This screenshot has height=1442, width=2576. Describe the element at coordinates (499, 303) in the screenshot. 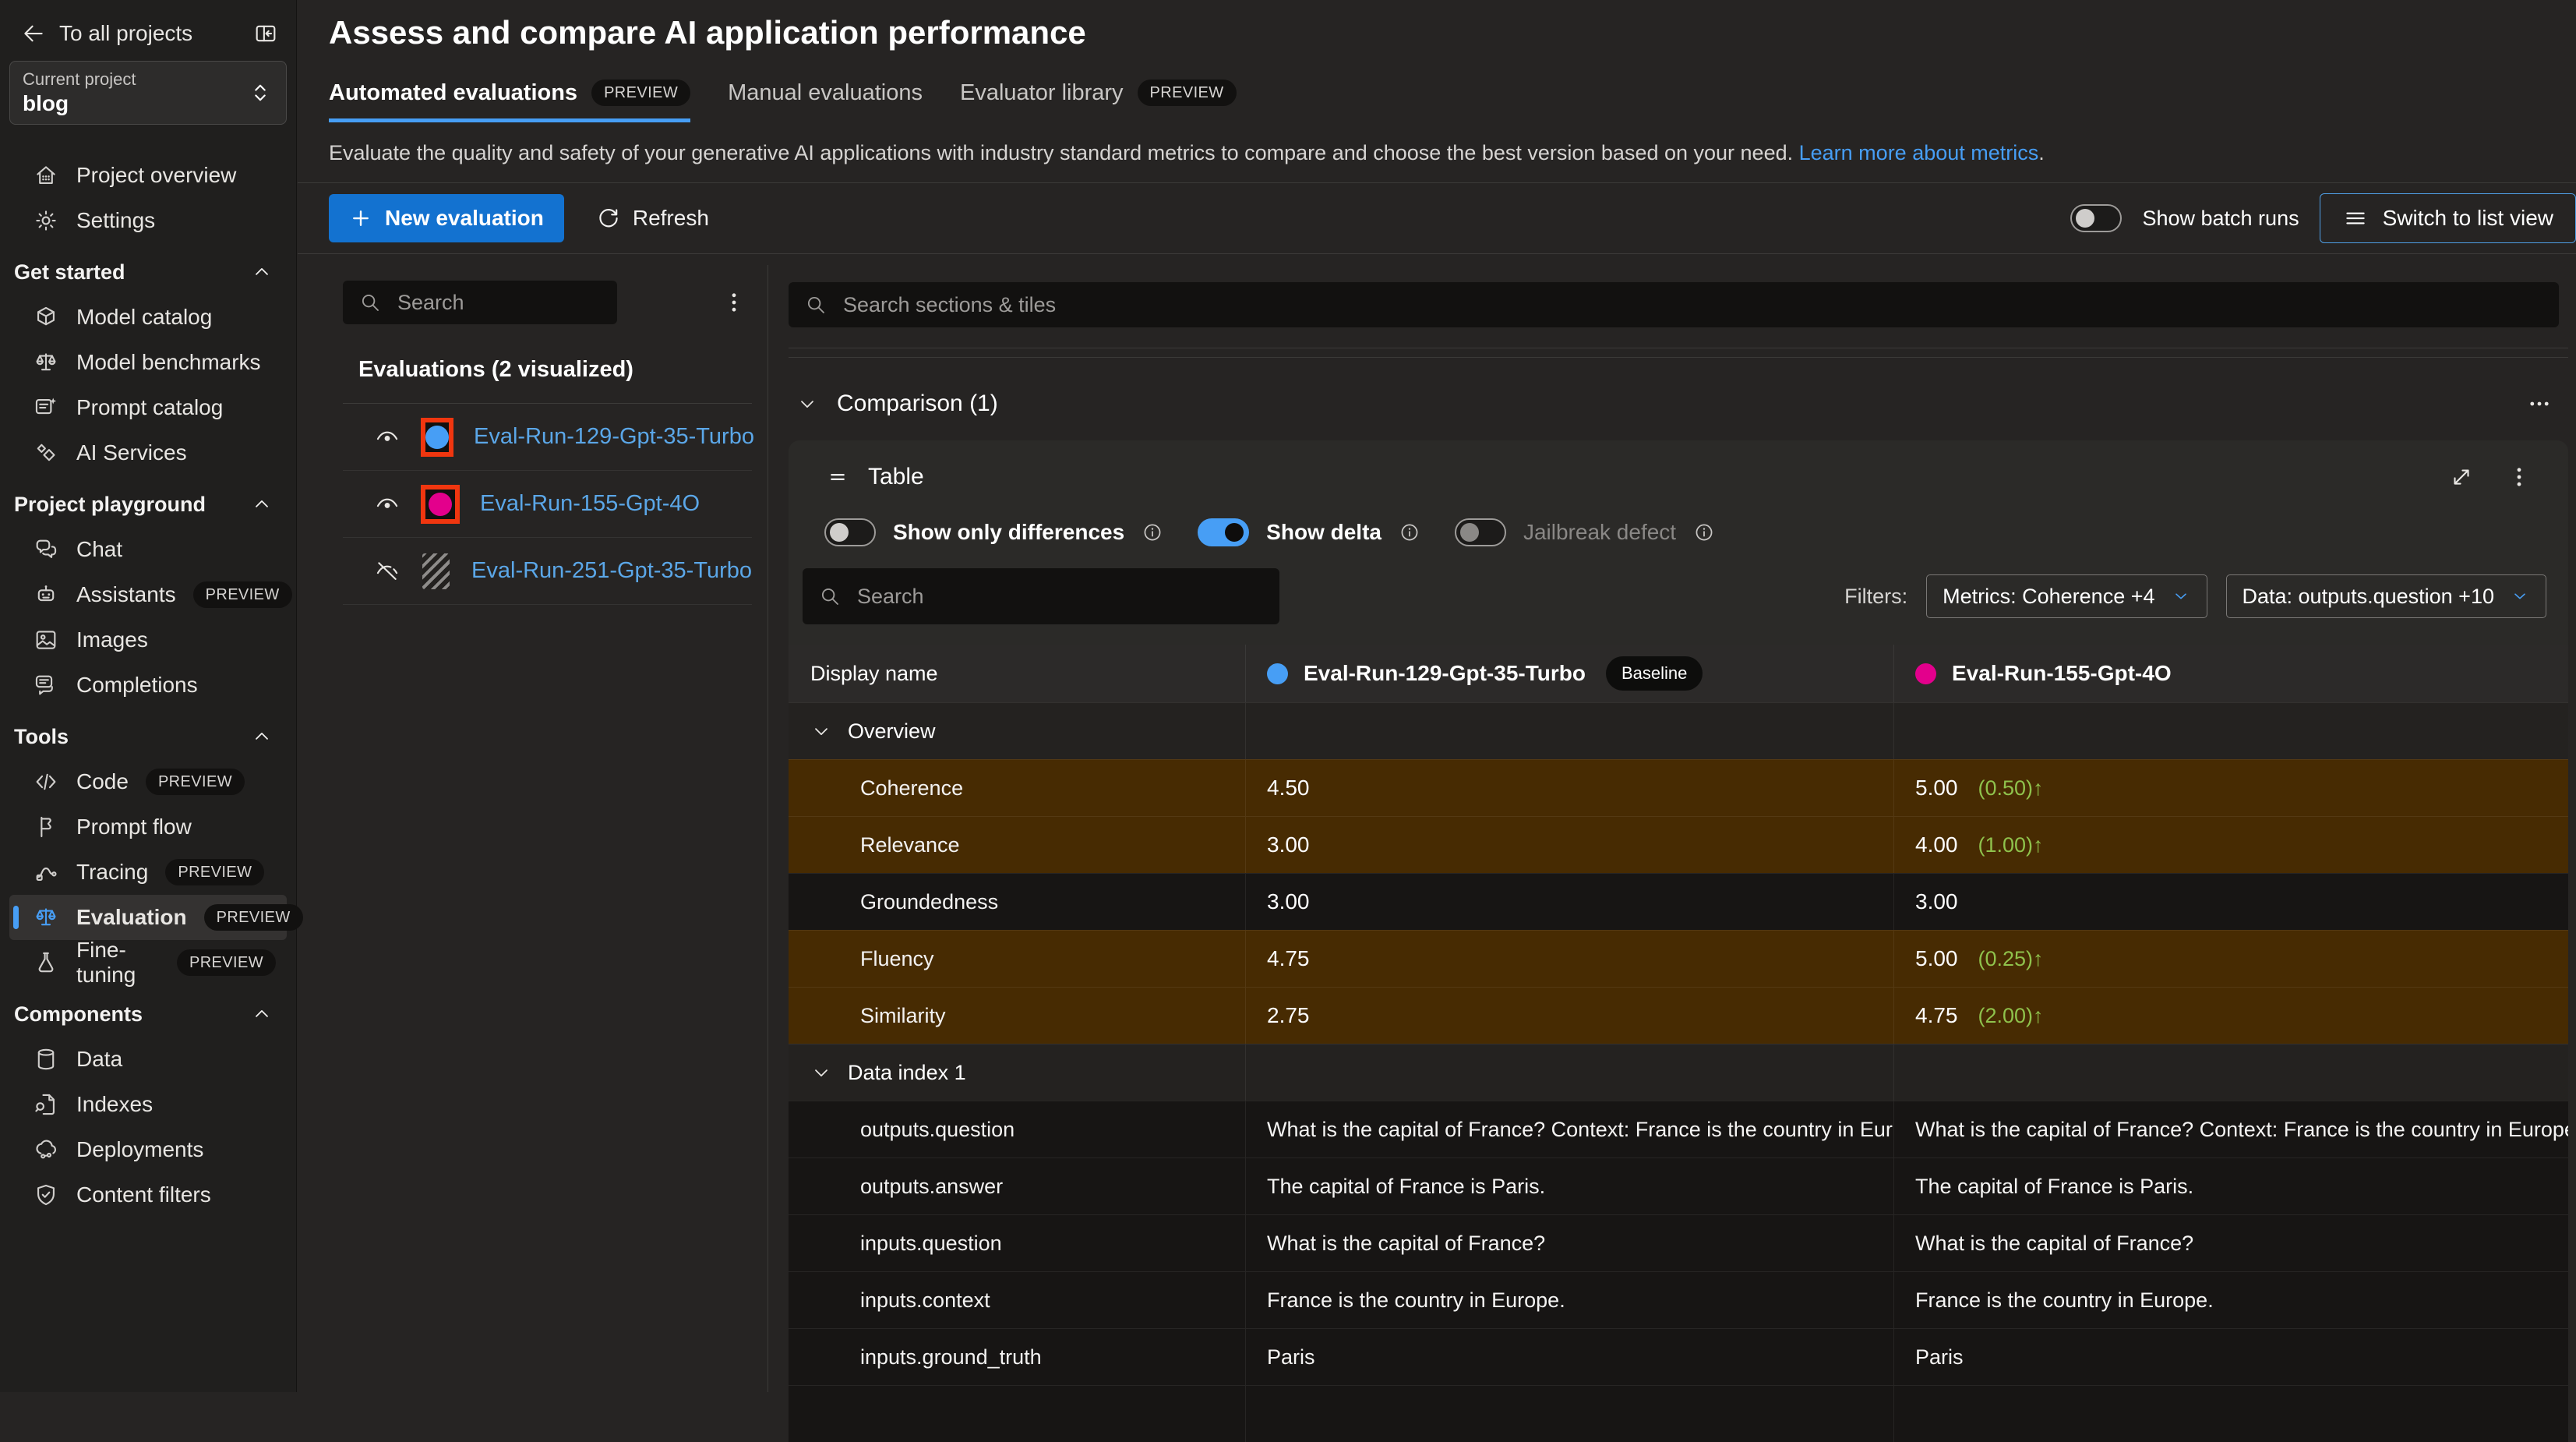

I see `evaluations-search-input` at that location.